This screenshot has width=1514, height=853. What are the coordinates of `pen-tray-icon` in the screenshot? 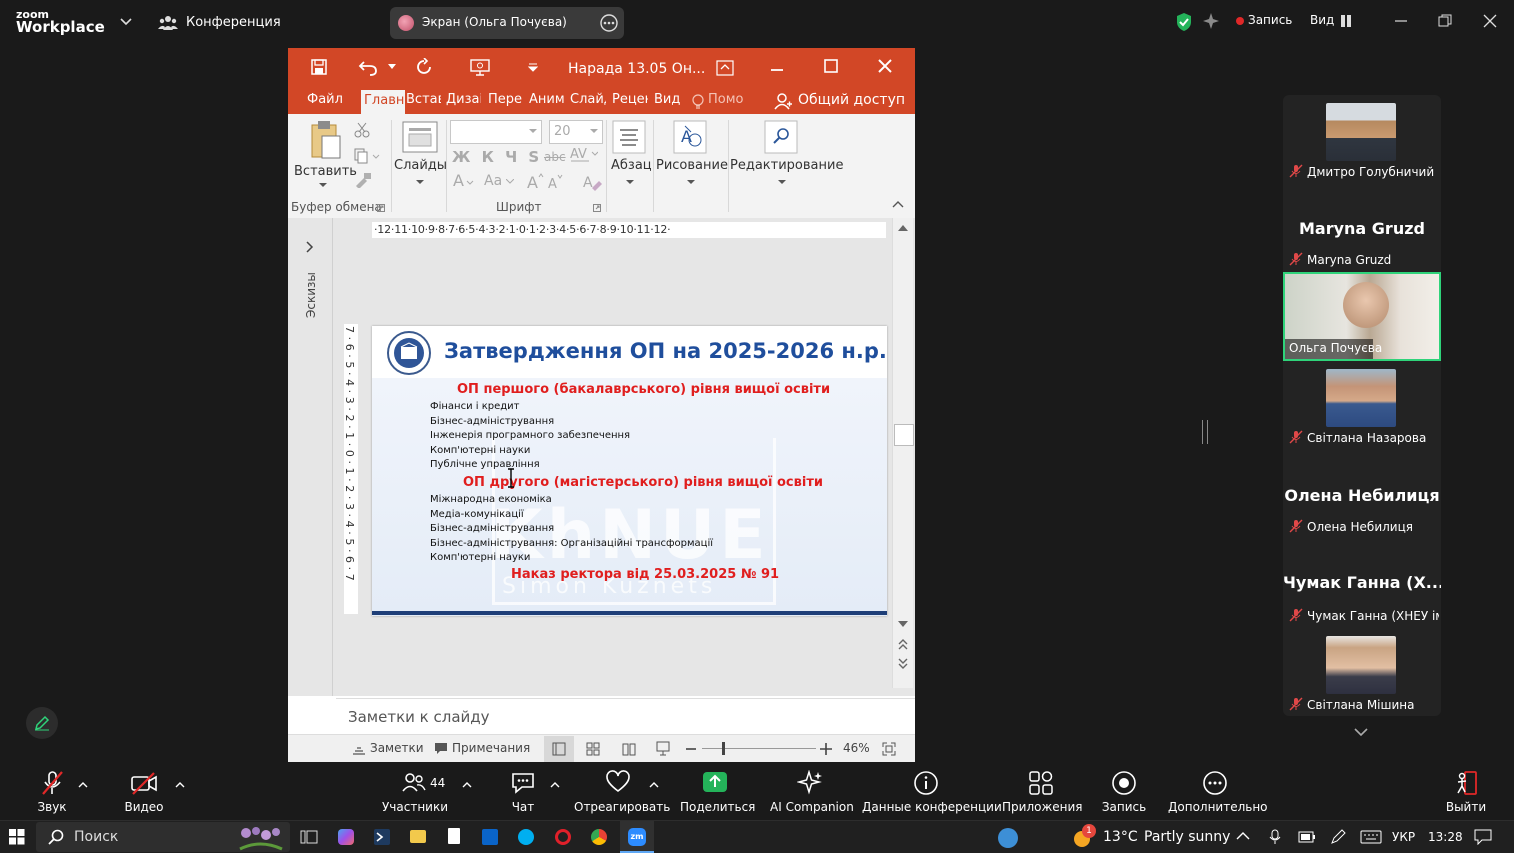 It's located at (1338, 837).